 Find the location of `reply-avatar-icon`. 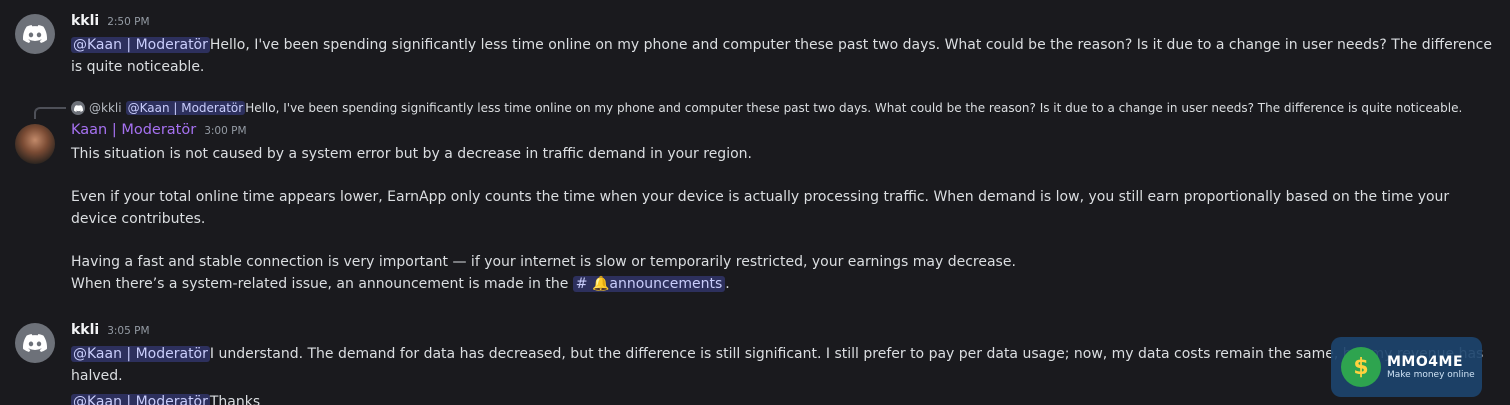

reply-avatar-icon is located at coordinates (78, 108).